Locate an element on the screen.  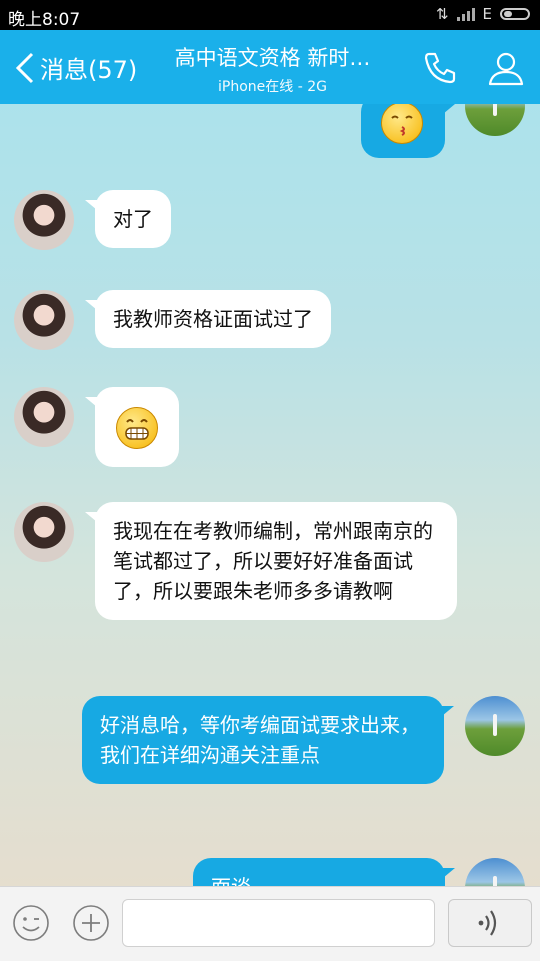
grin-emoji-icon is located at coordinates (137, 428).